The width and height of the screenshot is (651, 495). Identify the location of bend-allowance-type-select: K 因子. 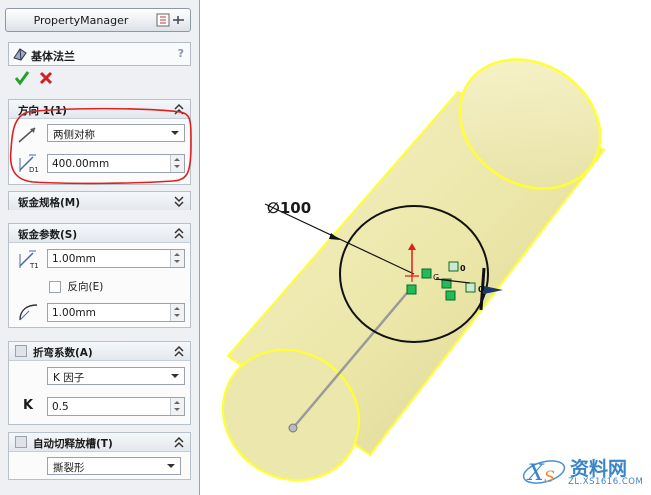
(116, 376).